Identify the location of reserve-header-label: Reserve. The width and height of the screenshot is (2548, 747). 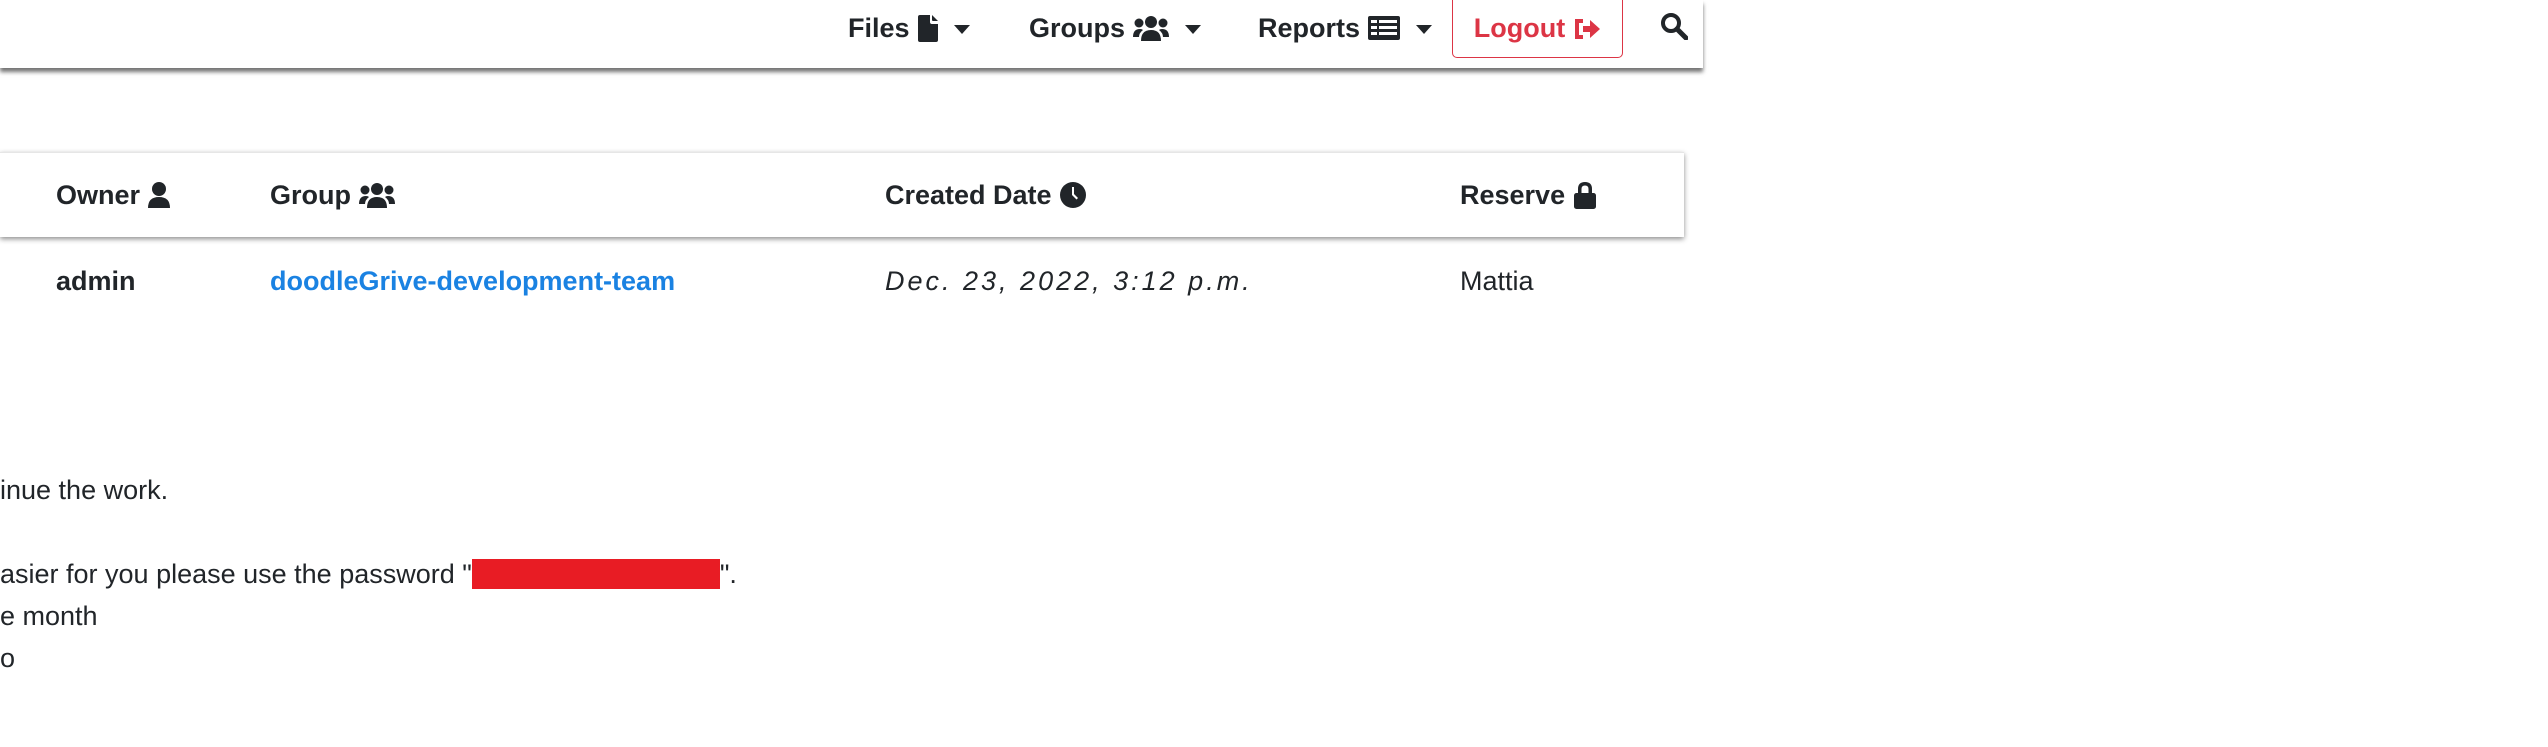
(1513, 194).